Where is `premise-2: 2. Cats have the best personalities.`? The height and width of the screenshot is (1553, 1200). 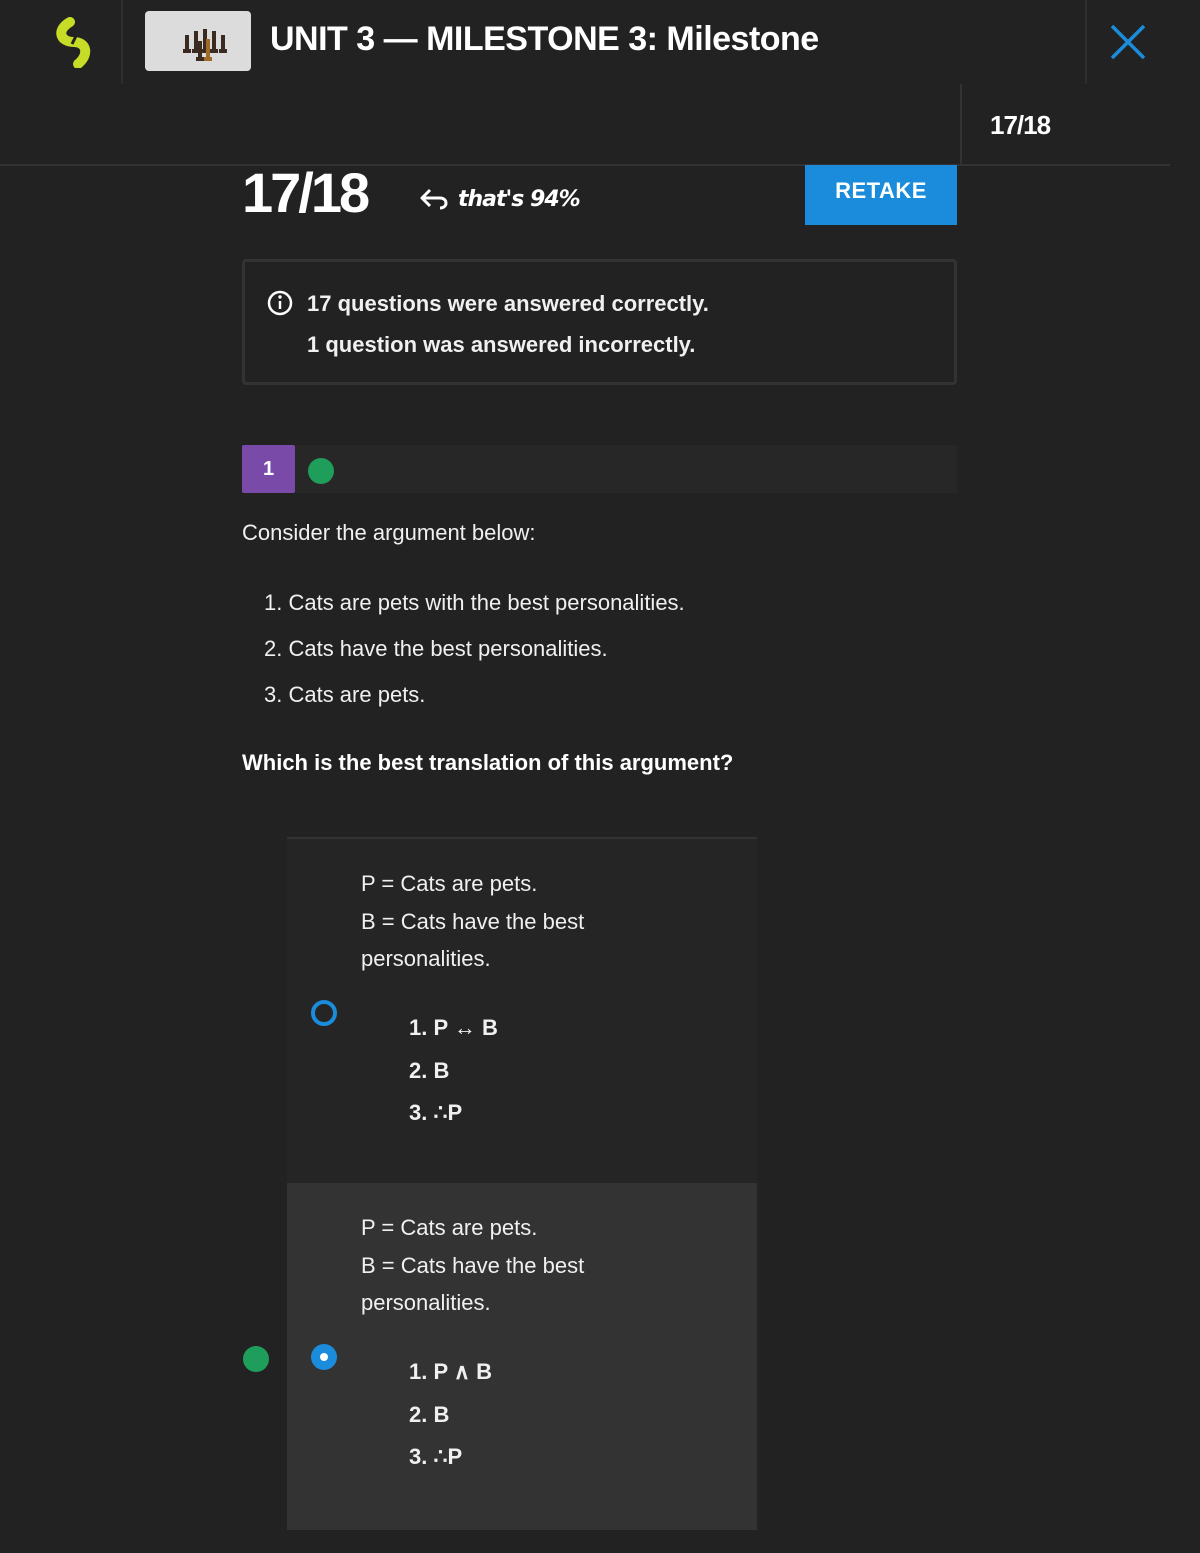 premise-2: 2. Cats have the best personalities. is located at coordinates (436, 648).